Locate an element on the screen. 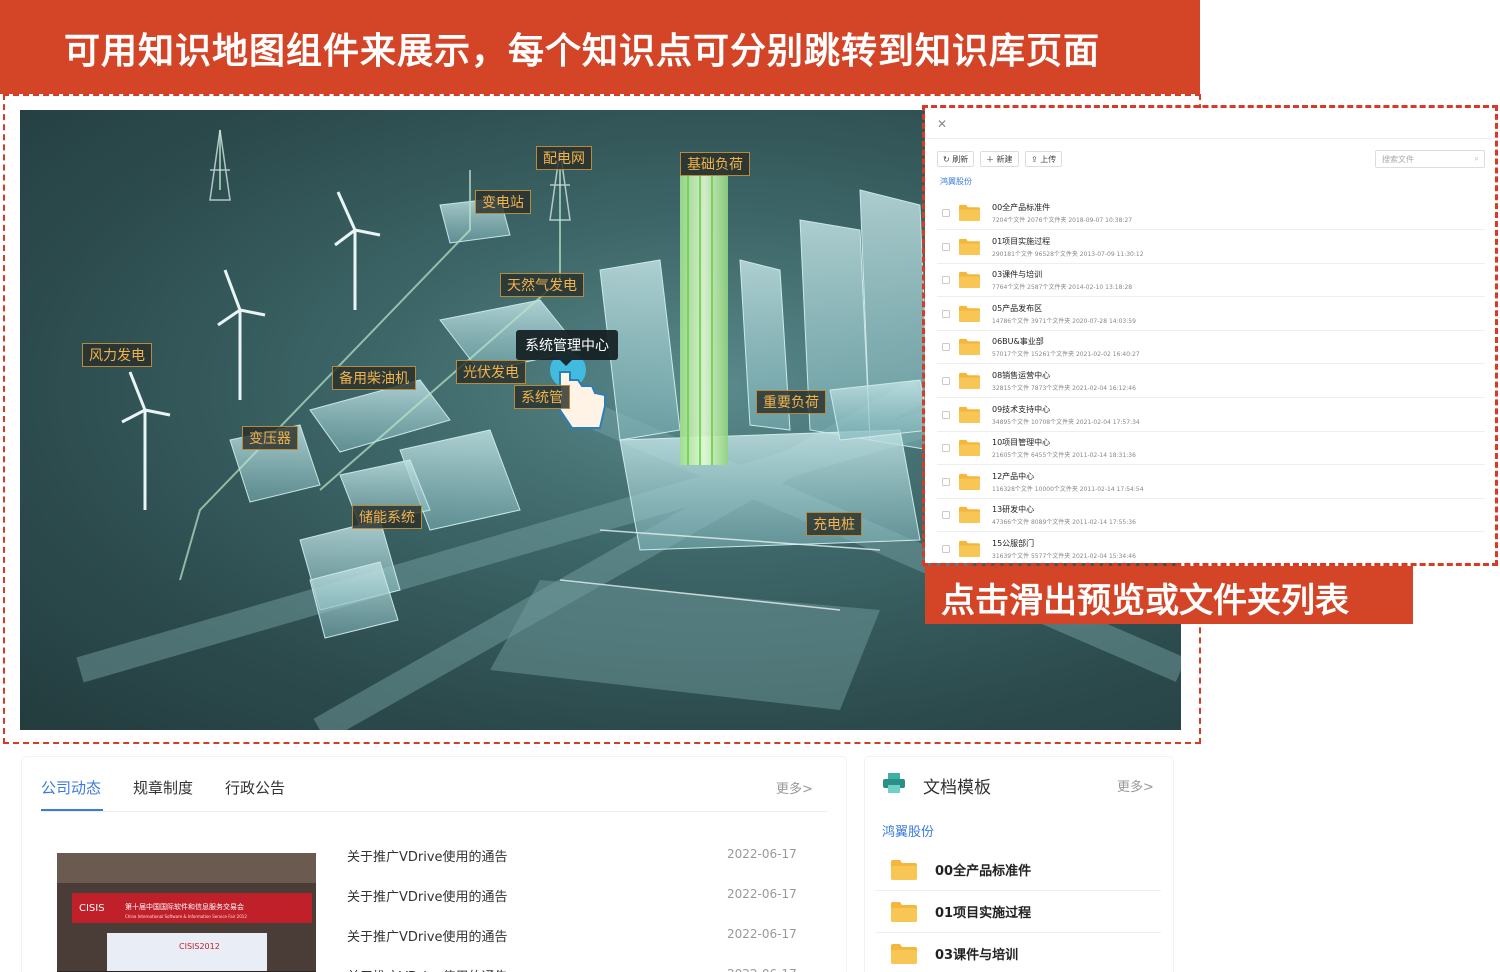  docs-folder-name: 03课件与培训 is located at coordinates (977, 955).